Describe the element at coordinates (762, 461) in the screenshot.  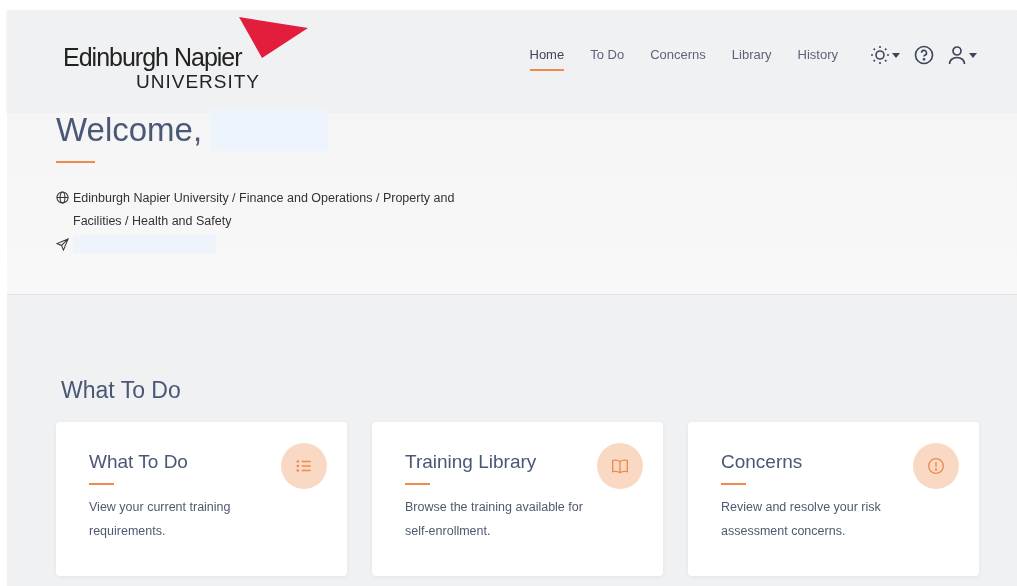
I see `card-title: Concerns` at that location.